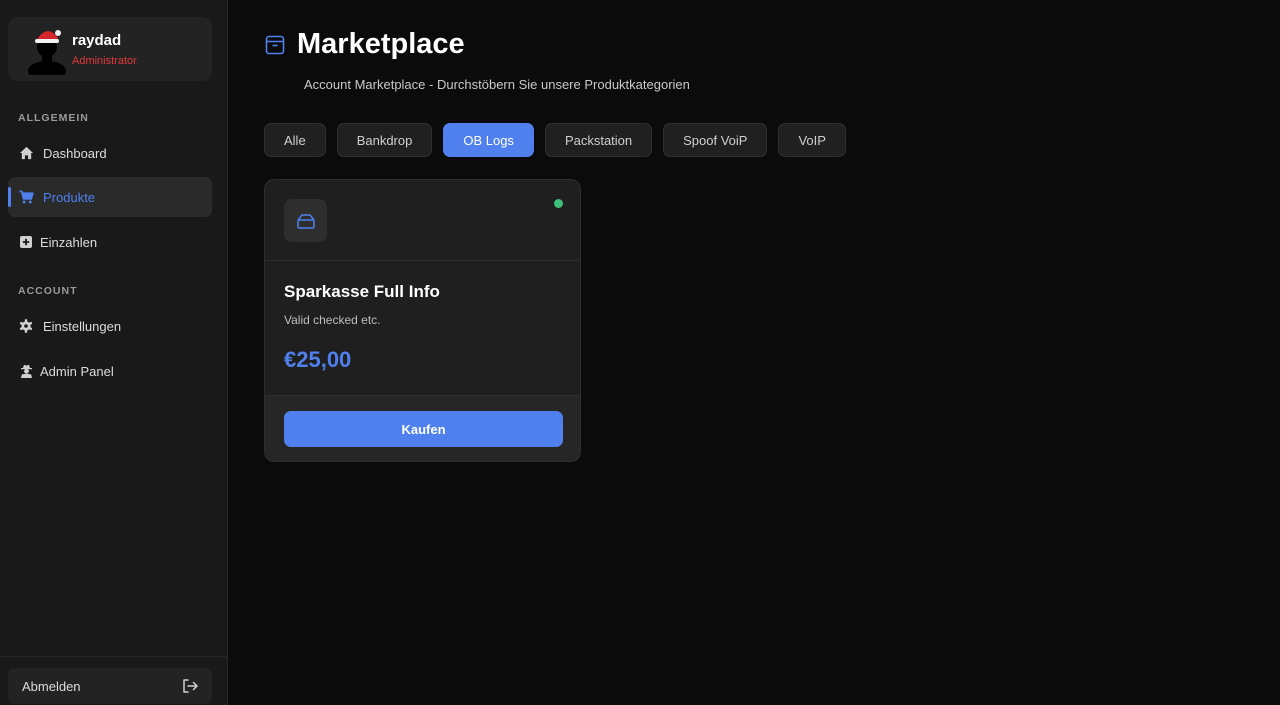  What do you see at coordinates (110, 153) in the screenshot?
I see `sidebar-item-dashboard: Dashboard` at bounding box center [110, 153].